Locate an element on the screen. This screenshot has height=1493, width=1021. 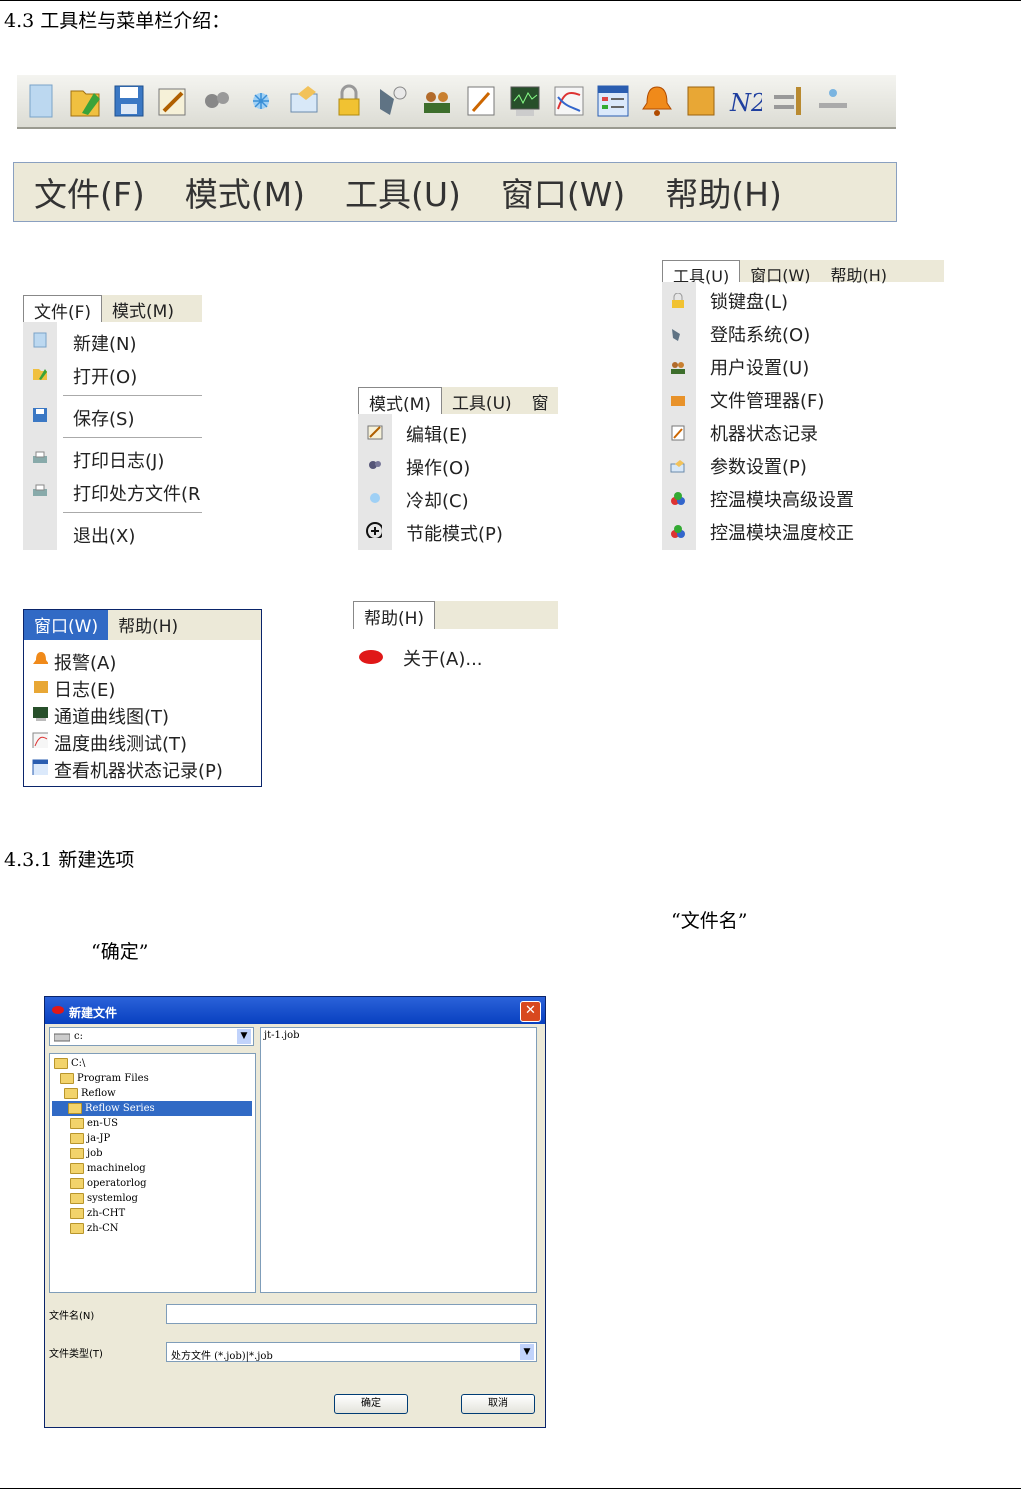
temperature-module-icon is located at coordinates (678, 531).